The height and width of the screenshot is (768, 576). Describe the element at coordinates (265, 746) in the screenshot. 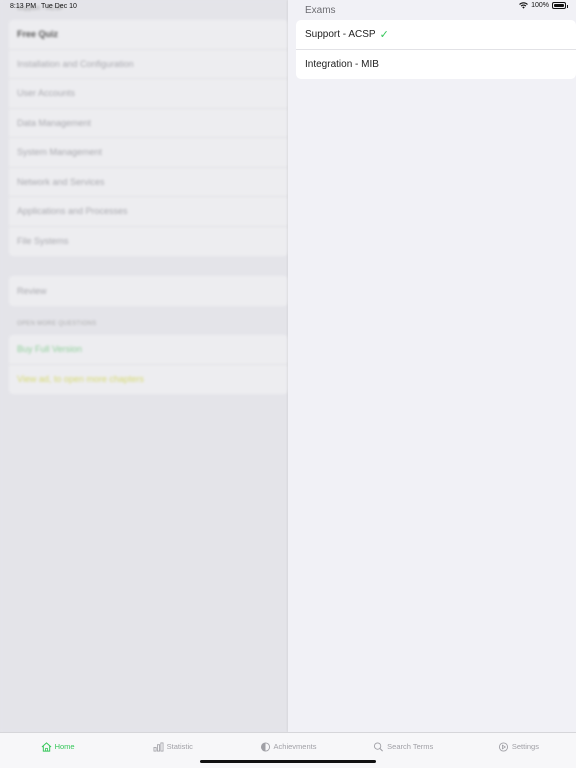

I see `half-circle-icon` at that location.